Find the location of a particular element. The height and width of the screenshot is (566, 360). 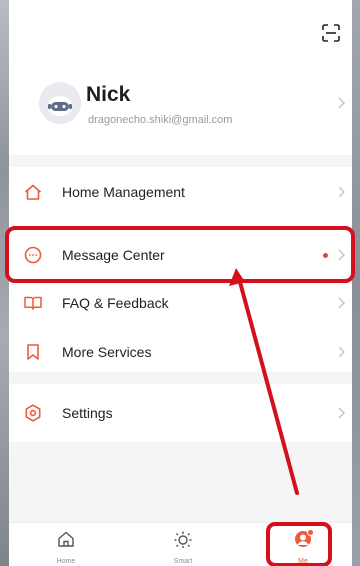

menu-item-settings: Settings is located at coordinates (180, 413).